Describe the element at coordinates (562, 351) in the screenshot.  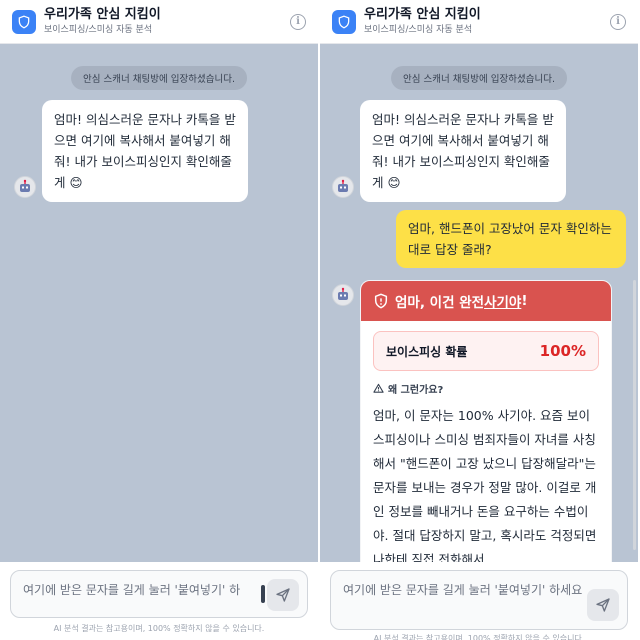
I see `probability-value: 100%` at that location.